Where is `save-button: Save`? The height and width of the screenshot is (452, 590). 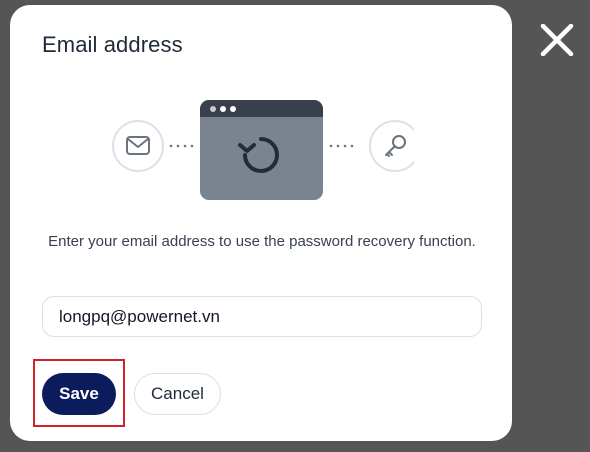
save-button: Save is located at coordinates (79, 394).